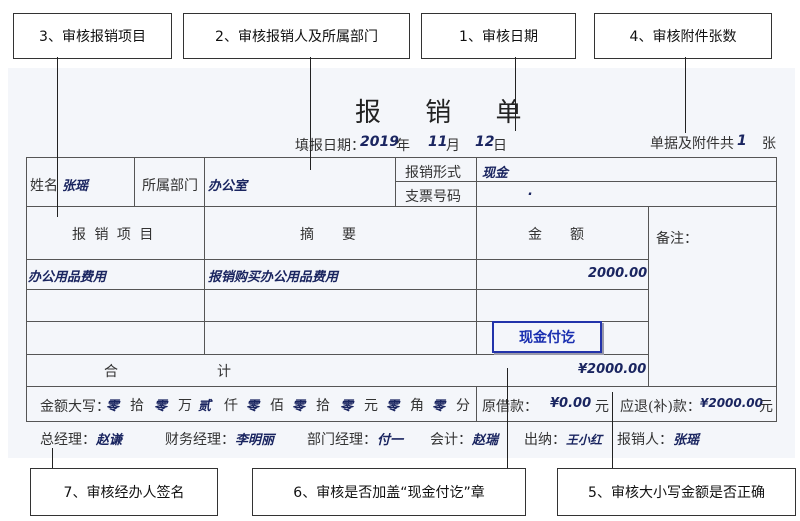 The height and width of the screenshot is (521, 800). Describe the element at coordinates (769, 144) in the screenshot. I see `attach-unit: 张` at that location.